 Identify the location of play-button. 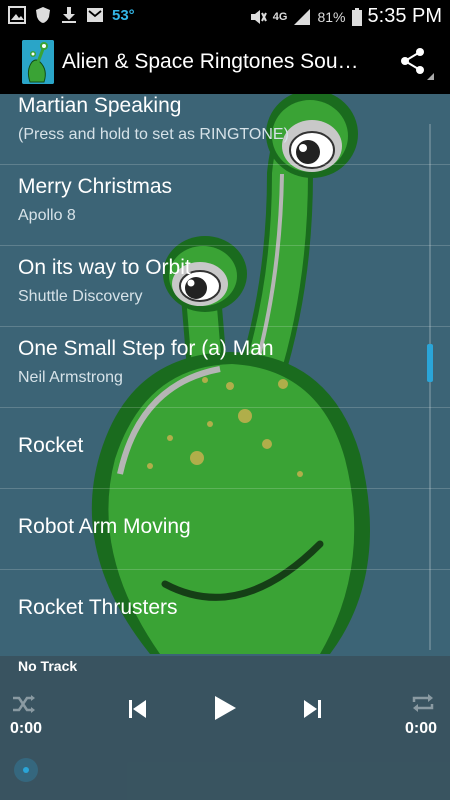
(225, 708).